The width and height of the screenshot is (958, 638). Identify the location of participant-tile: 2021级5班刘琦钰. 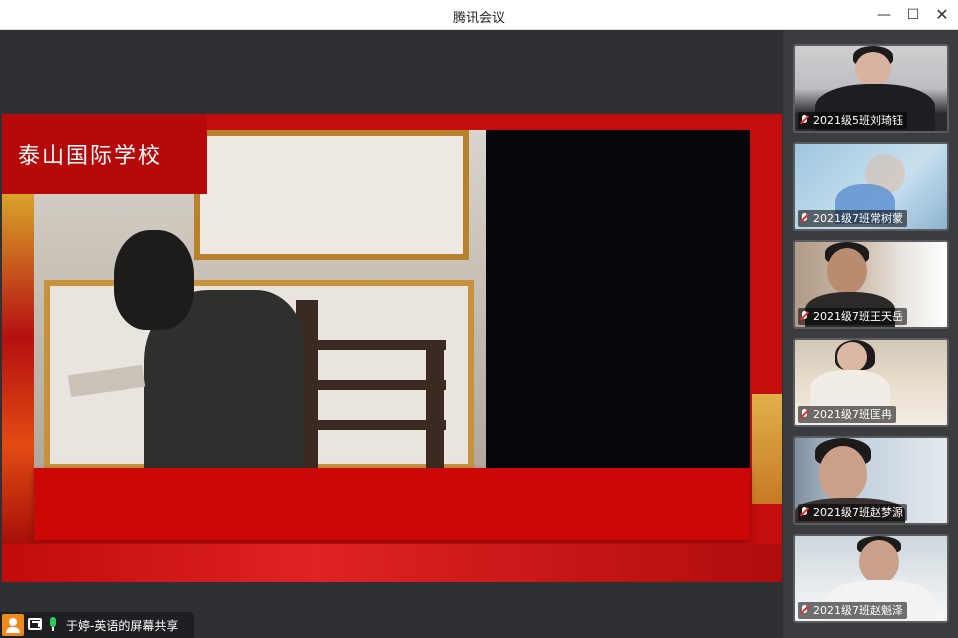
(871, 88).